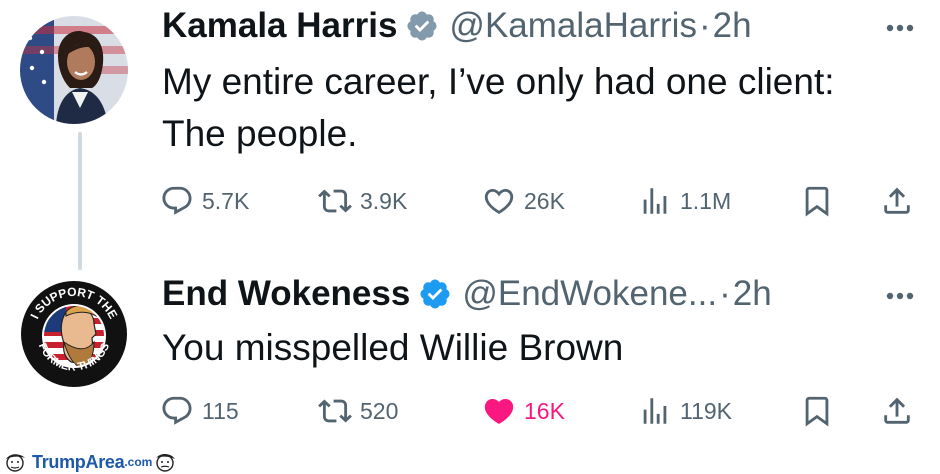 The height and width of the screenshot is (474, 940). Describe the element at coordinates (199, 411) in the screenshot. I see `reply-button: 115` at that location.